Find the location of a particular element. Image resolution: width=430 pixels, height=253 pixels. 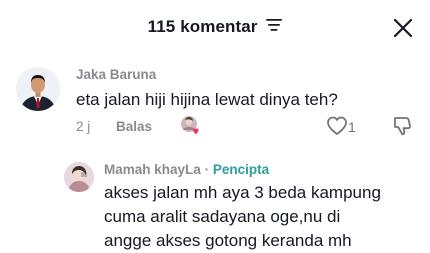

reply-text-line: angge akses gotong keranda mh is located at coordinates (228, 240).